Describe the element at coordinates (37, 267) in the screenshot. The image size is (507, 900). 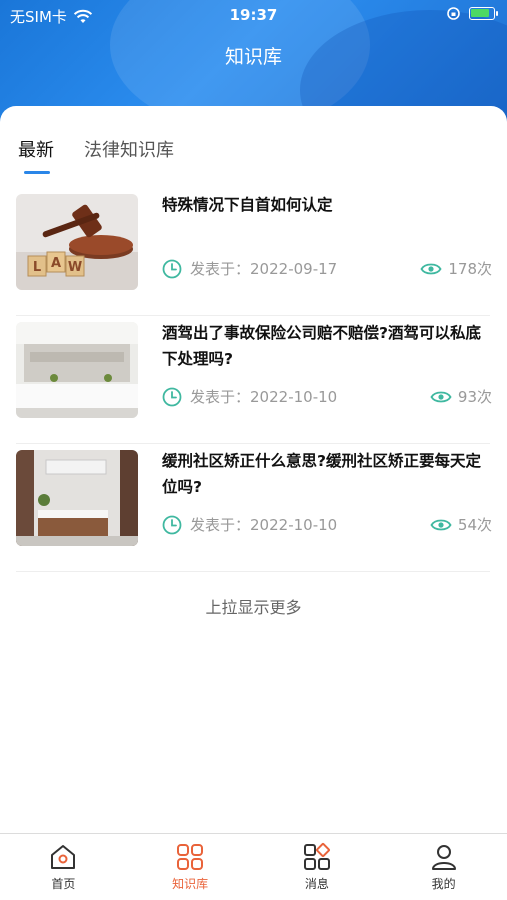
I see `svg-text: L` at that location.